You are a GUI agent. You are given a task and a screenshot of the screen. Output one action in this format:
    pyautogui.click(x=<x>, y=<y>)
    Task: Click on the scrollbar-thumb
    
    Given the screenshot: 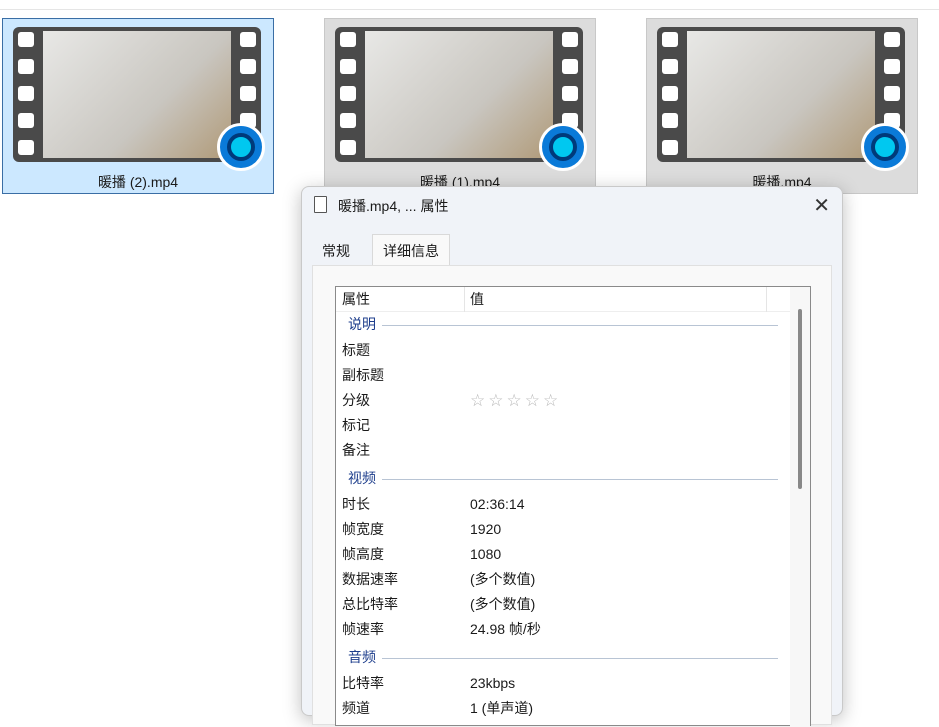 What is the action you would take?
    pyautogui.click(x=800, y=399)
    